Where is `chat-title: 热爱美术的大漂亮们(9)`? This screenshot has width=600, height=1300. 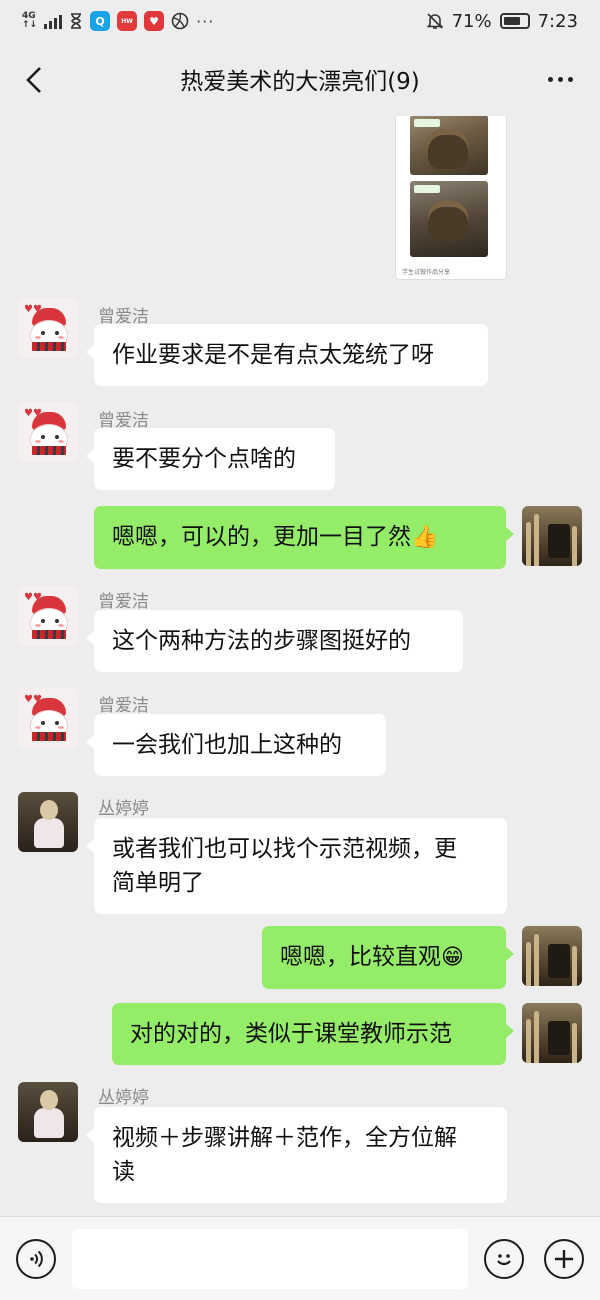
chat-title: 热爱美术的大漂亮们(9) is located at coordinates (300, 82).